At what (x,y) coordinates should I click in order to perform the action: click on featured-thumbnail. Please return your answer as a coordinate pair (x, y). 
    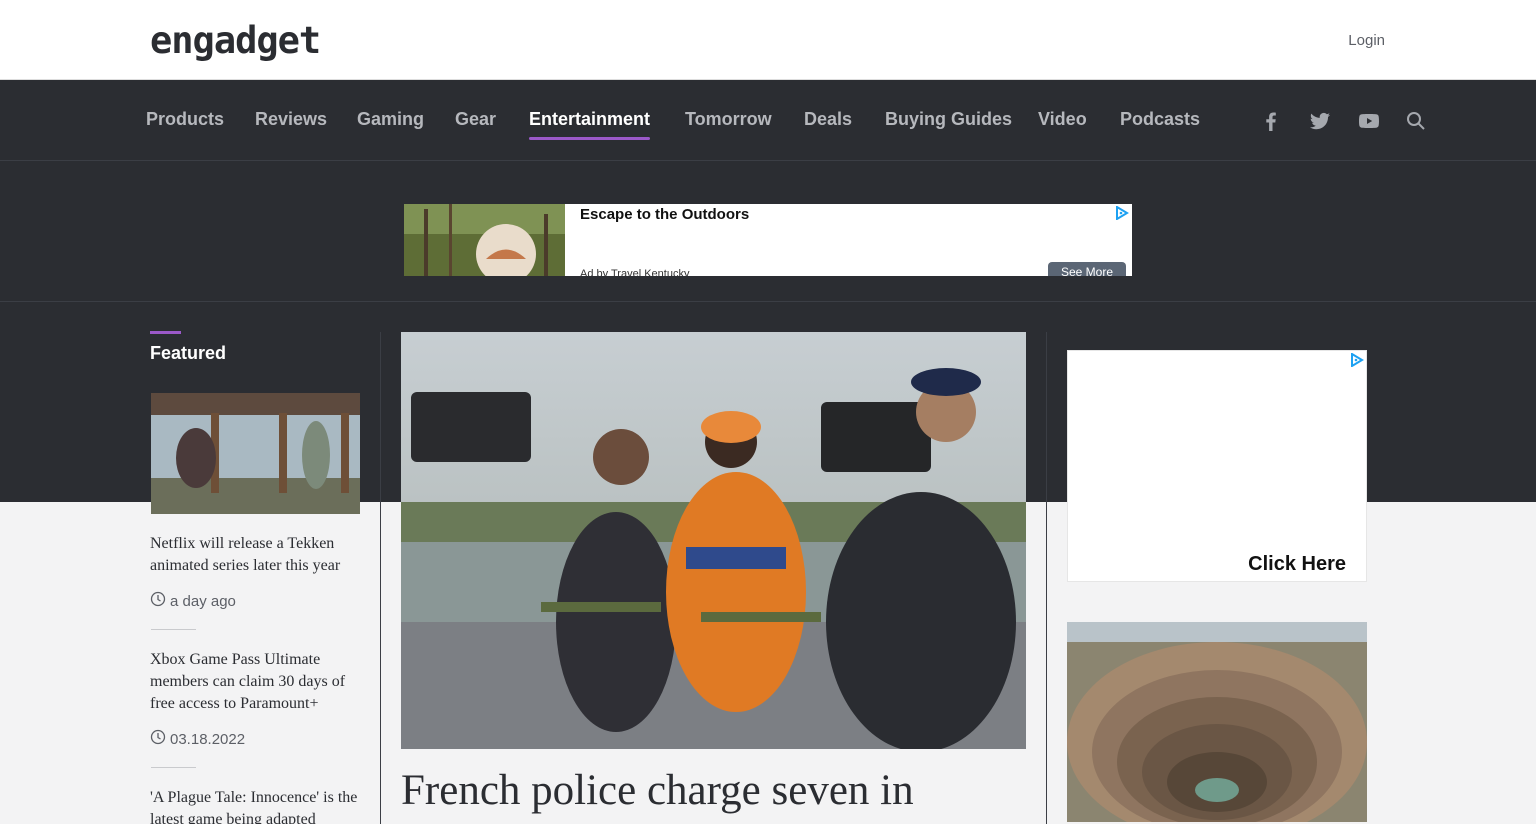
    Looking at the image, I should click on (255, 453).